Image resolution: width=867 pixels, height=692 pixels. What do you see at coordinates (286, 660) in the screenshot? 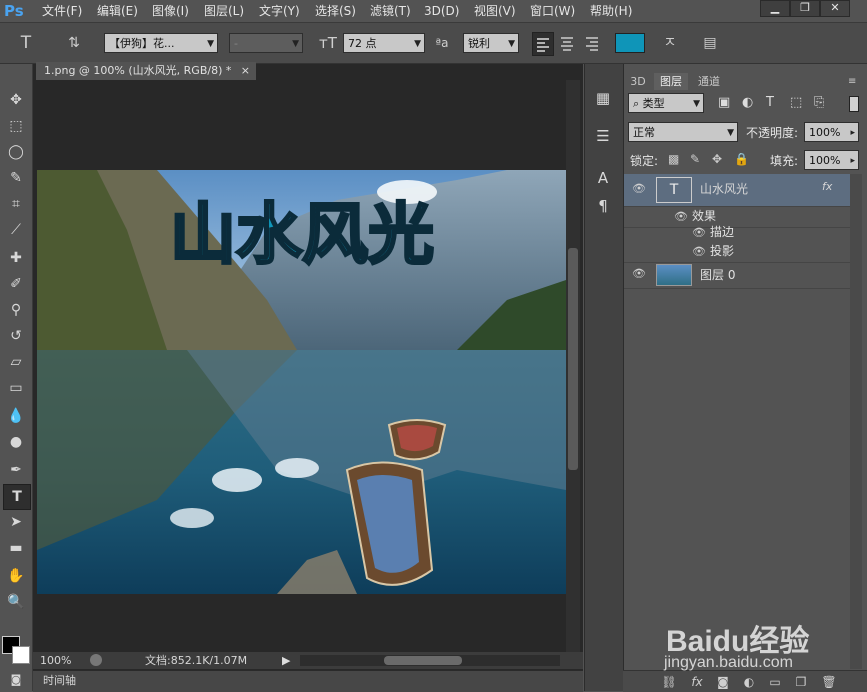
I see `status-arrow-icon: ▶` at bounding box center [286, 660].